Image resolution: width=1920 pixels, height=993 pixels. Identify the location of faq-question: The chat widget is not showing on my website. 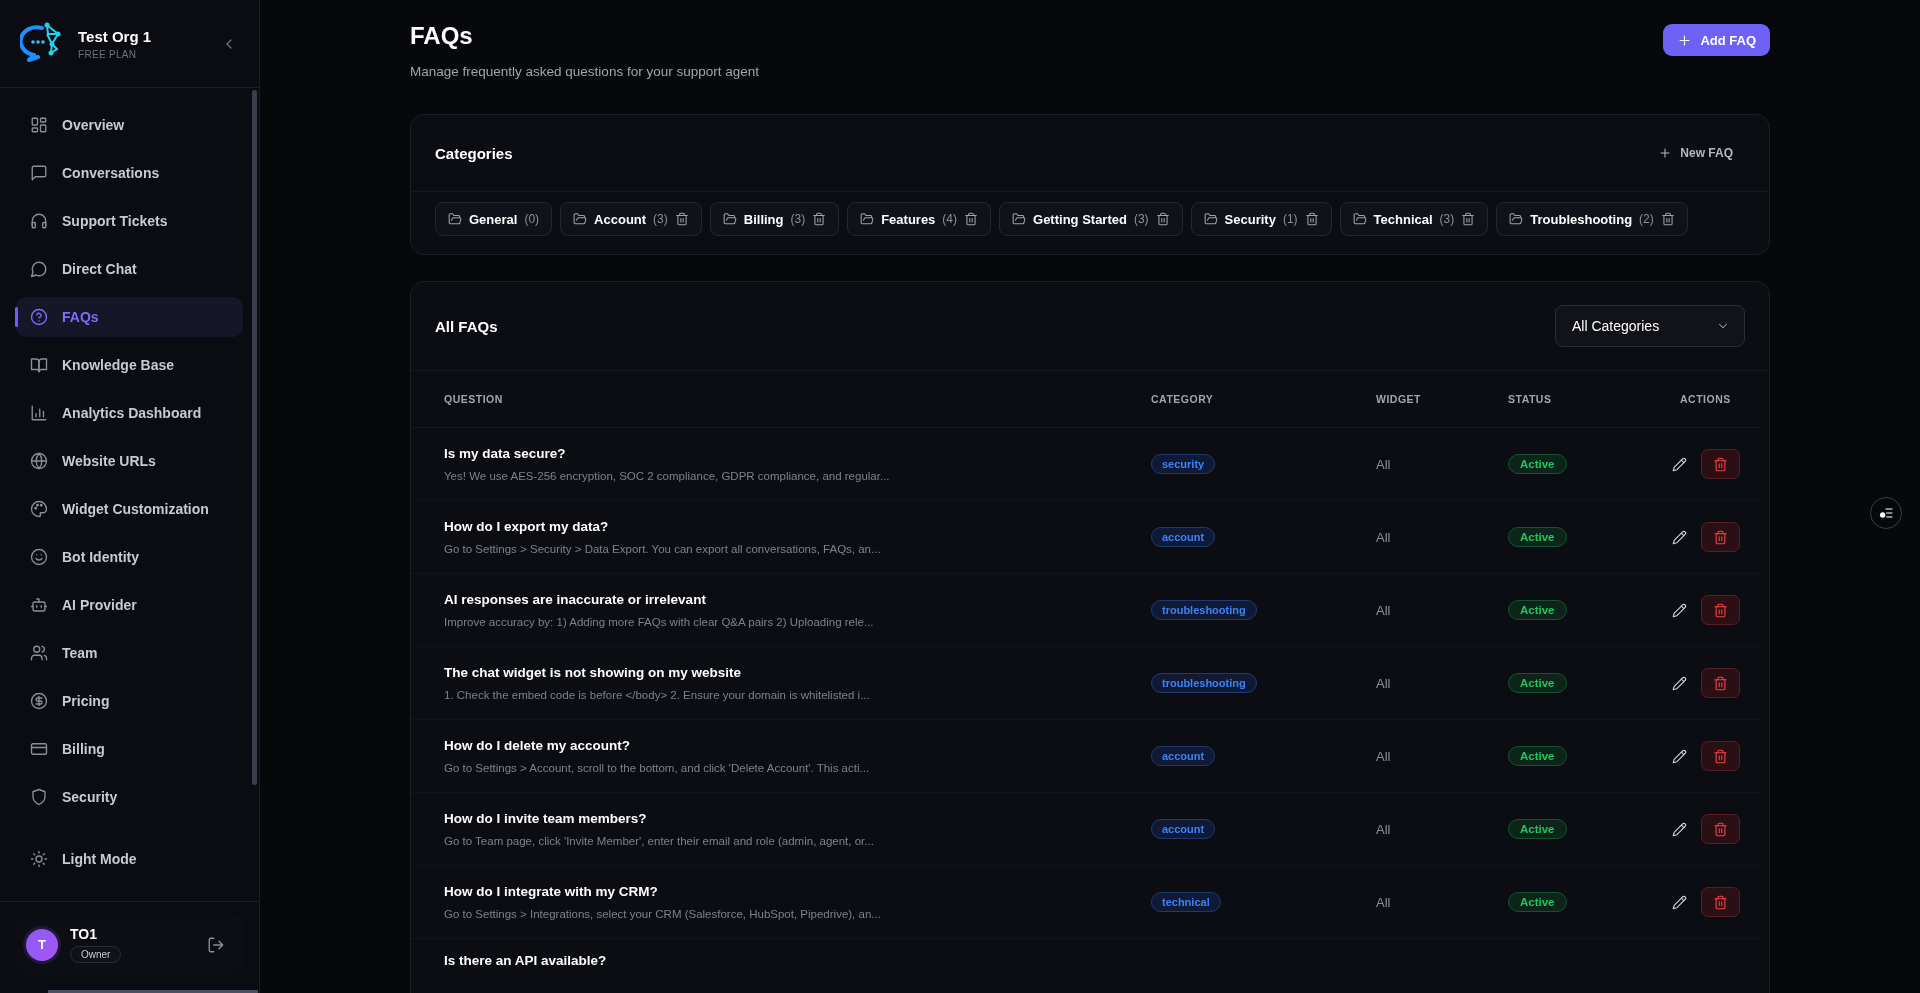
(593, 672).